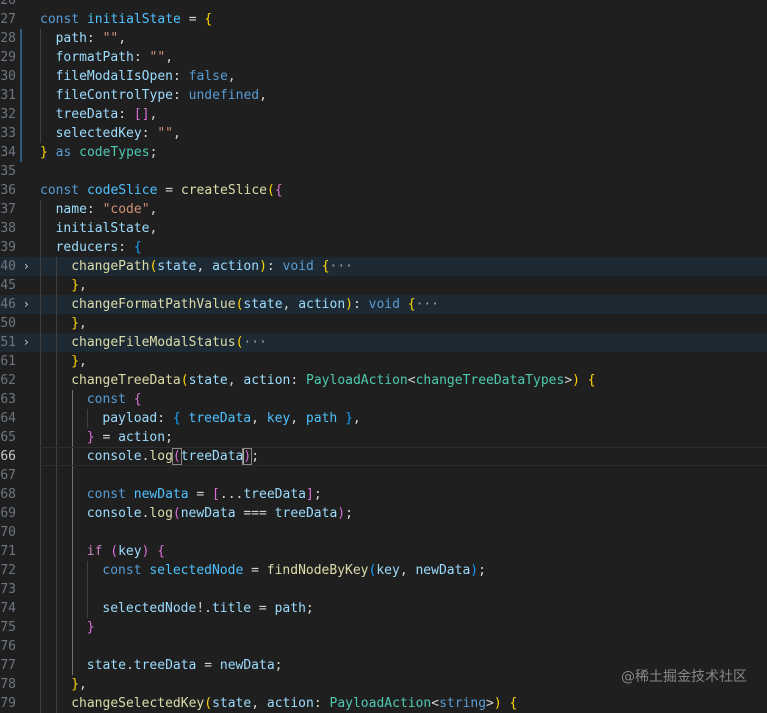 This screenshot has height=713, width=767. What do you see at coordinates (71, 209) in the screenshot?
I see `code-token: name` at bounding box center [71, 209].